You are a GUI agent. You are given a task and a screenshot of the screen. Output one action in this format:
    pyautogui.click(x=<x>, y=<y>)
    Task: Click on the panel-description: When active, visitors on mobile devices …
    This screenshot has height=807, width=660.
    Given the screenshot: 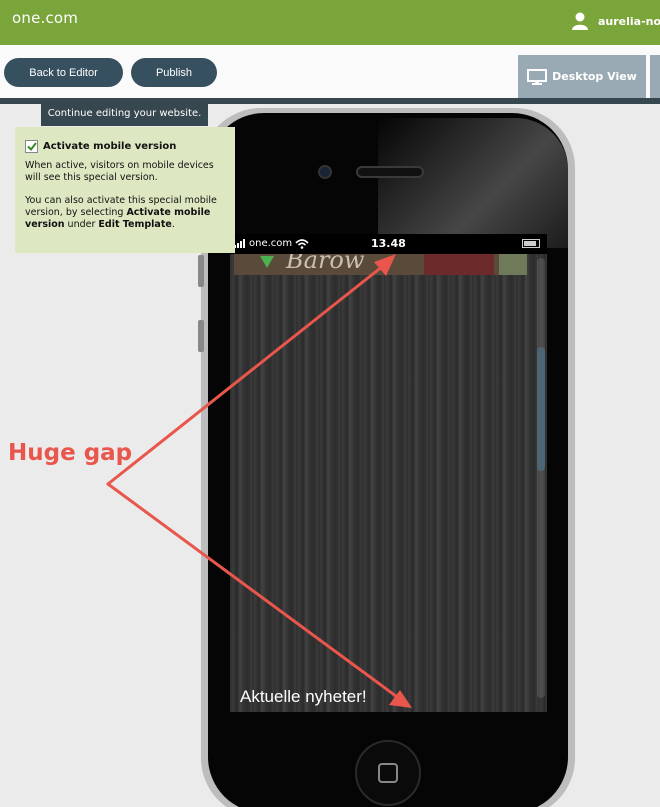 What is the action you would take?
    pyautogui.click(x=119, y=171)
    